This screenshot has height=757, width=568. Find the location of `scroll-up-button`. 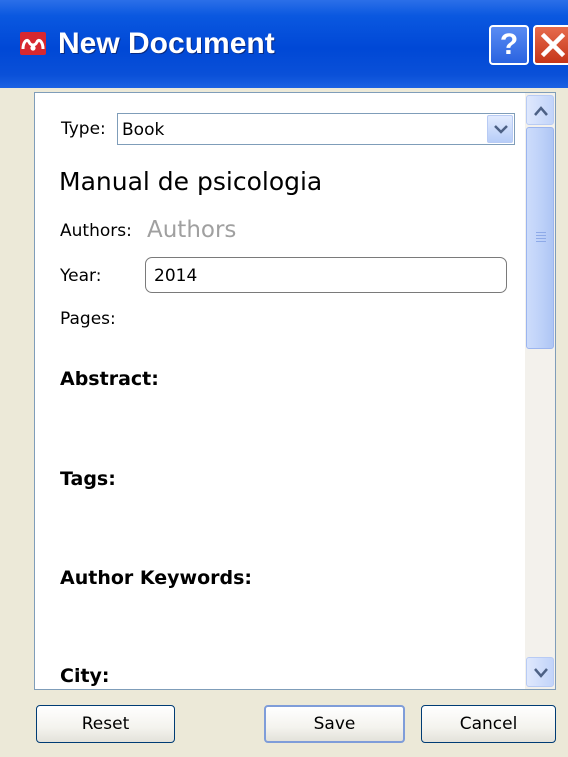

scroll-up-button is located at coordinates (540, 110).